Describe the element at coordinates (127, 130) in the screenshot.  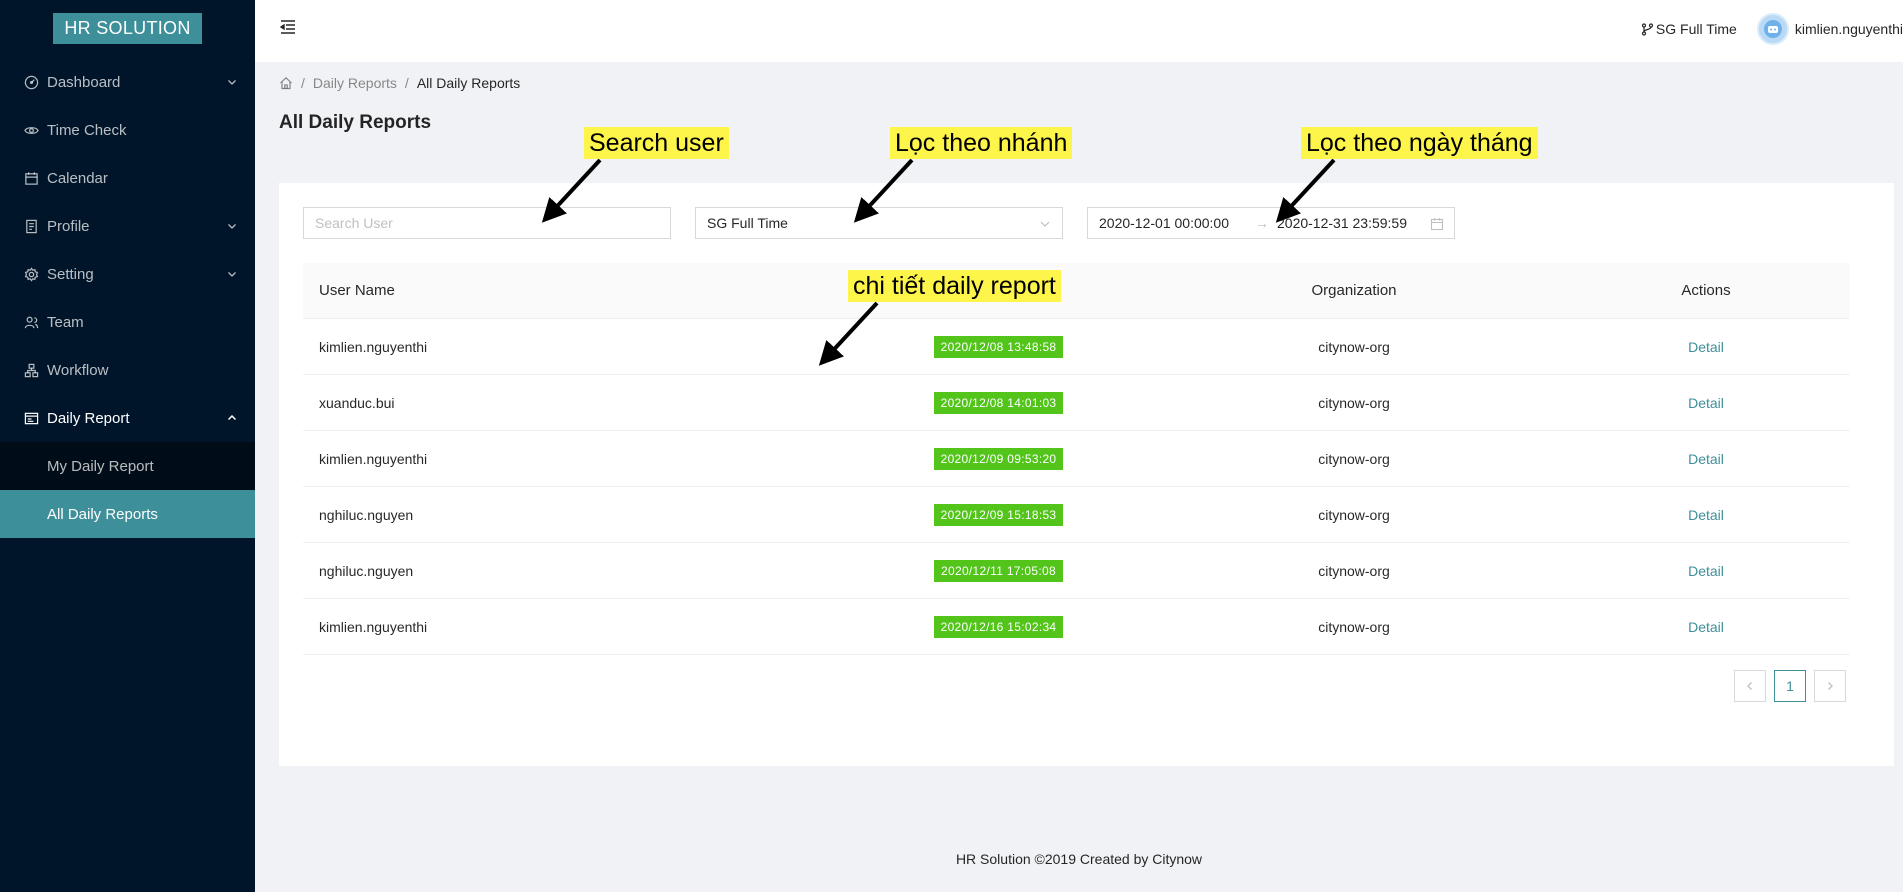
I see `sidebar-item-time-check: Time Check` at that location.